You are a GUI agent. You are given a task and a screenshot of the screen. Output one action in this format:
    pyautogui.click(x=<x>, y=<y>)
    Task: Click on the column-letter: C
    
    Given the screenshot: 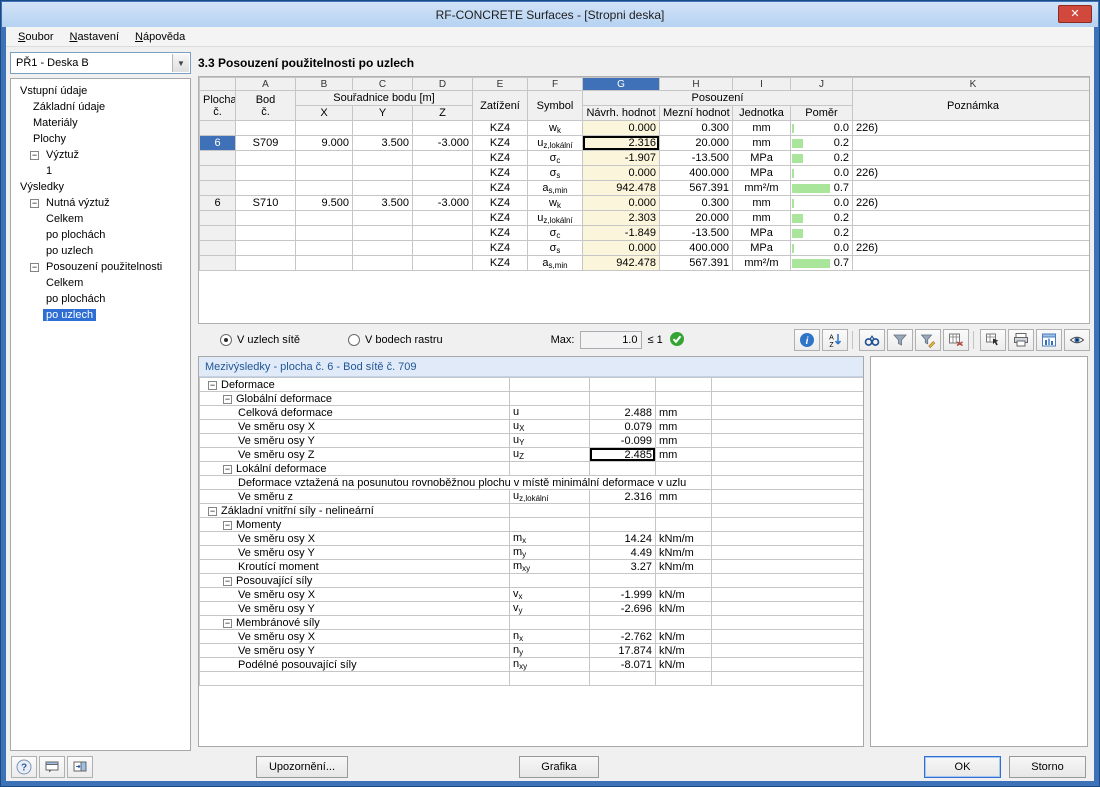 What is the action you would take?
    pyautogui.click(x=382, y=84)
    